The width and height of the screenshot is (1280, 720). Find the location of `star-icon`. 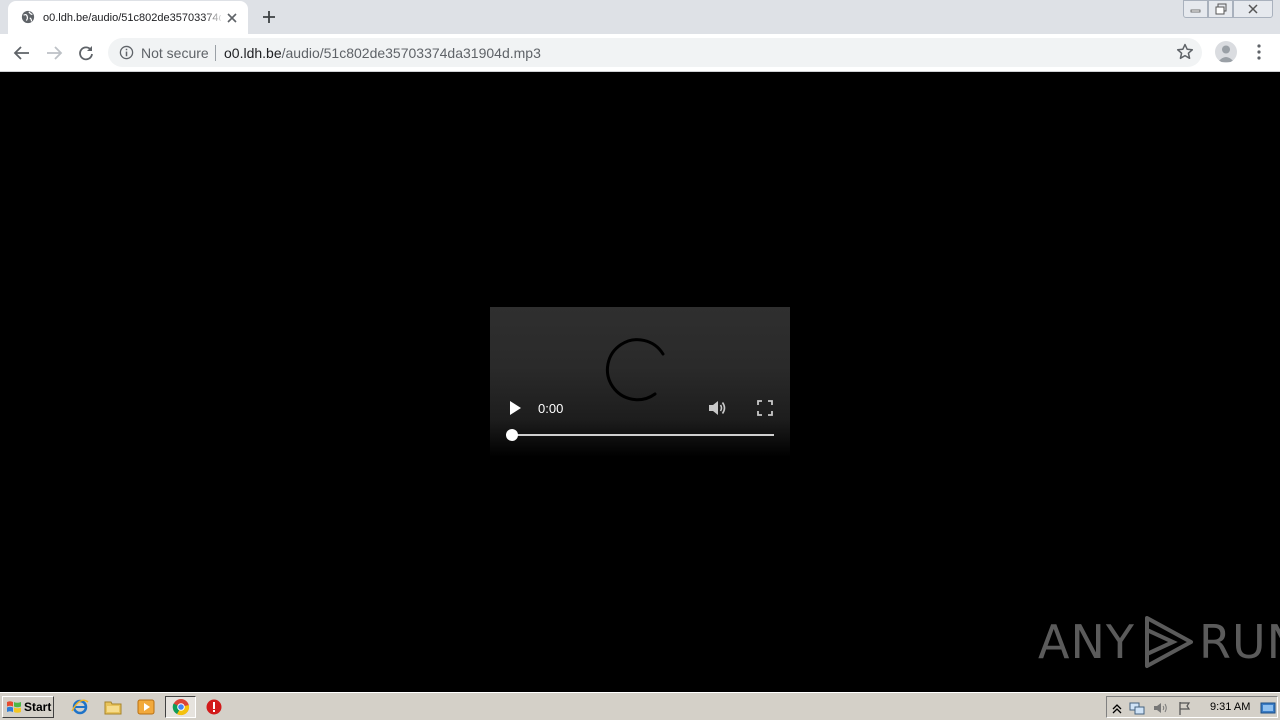

star-icon is located at coordinates (1185, 52).